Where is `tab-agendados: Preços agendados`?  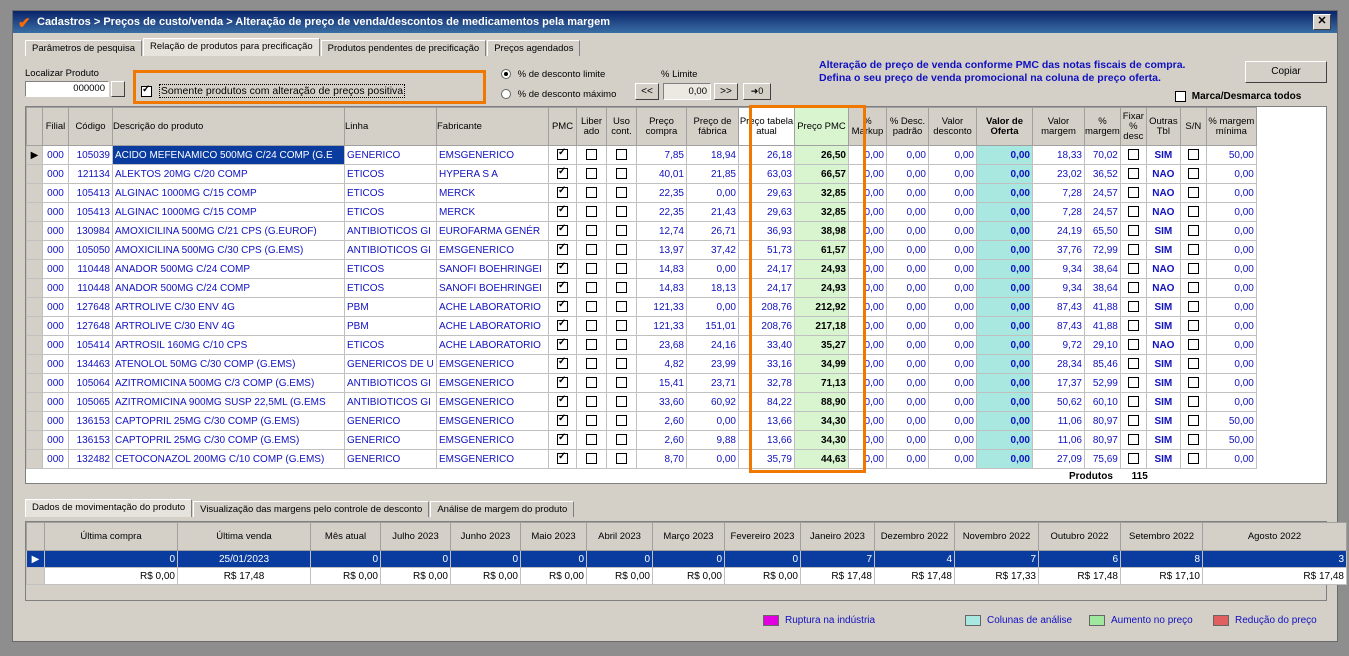 tab-agendados: Preços agendados is located at coordinates (534, 48).